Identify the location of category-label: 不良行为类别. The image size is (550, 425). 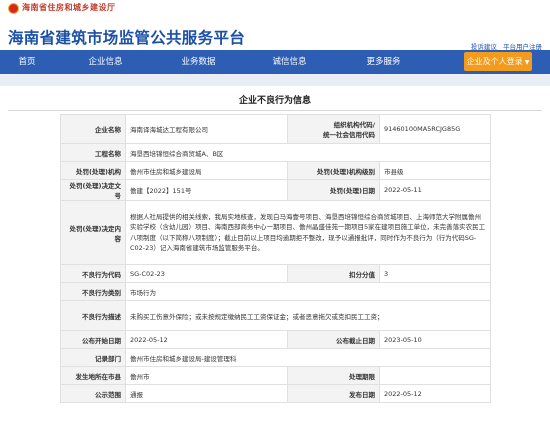
(93, 291).